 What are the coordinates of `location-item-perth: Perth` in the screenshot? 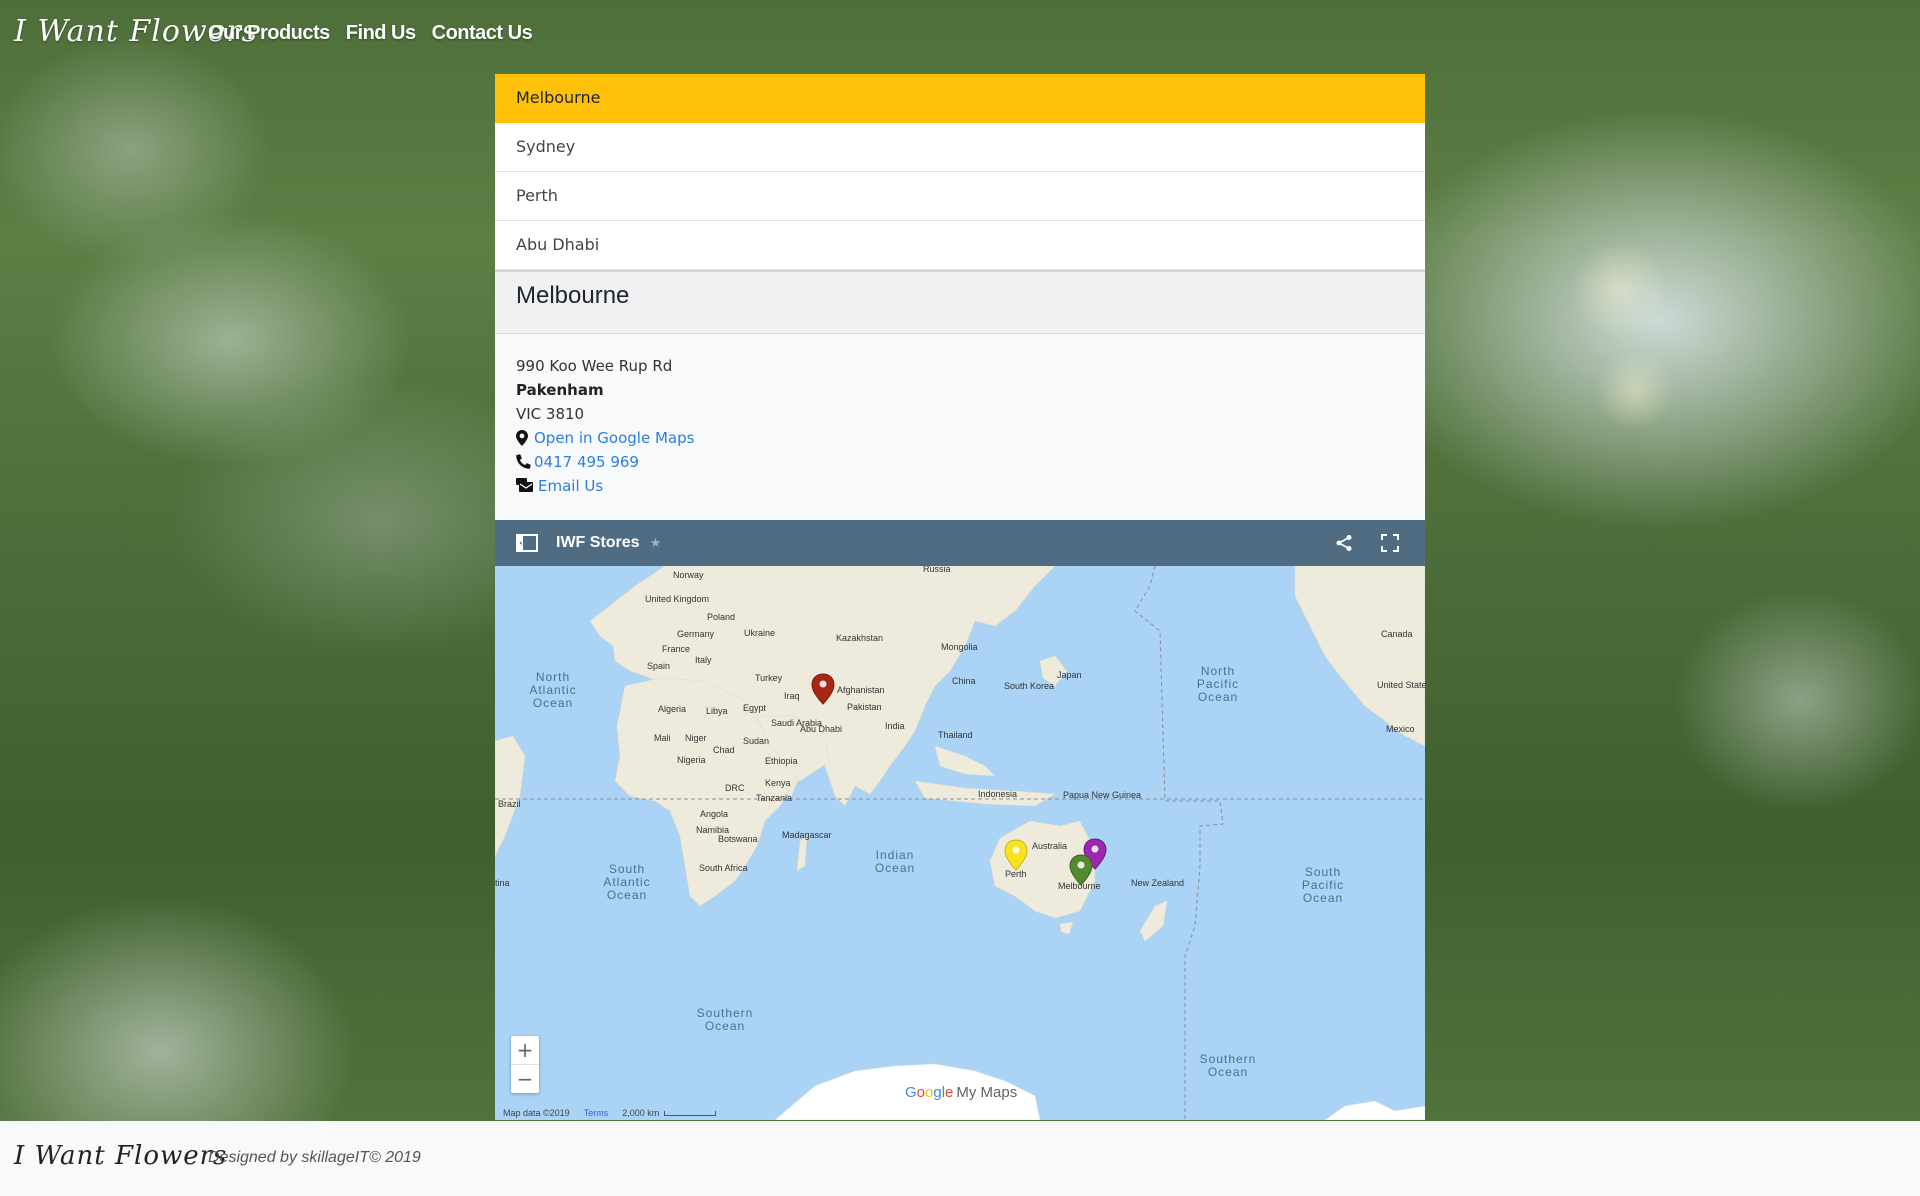 It's located at (960, 196).